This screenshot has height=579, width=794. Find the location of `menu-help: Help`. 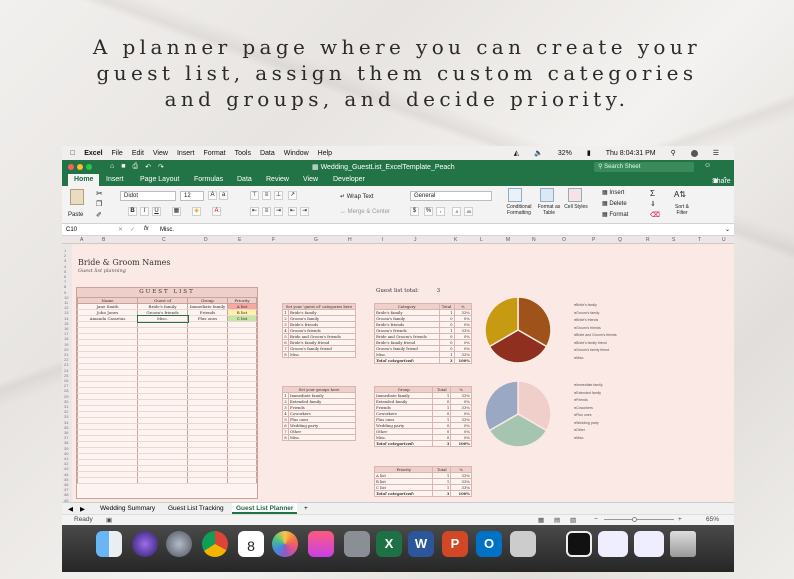

menu-help: Help is located at coordinates (325, 153).